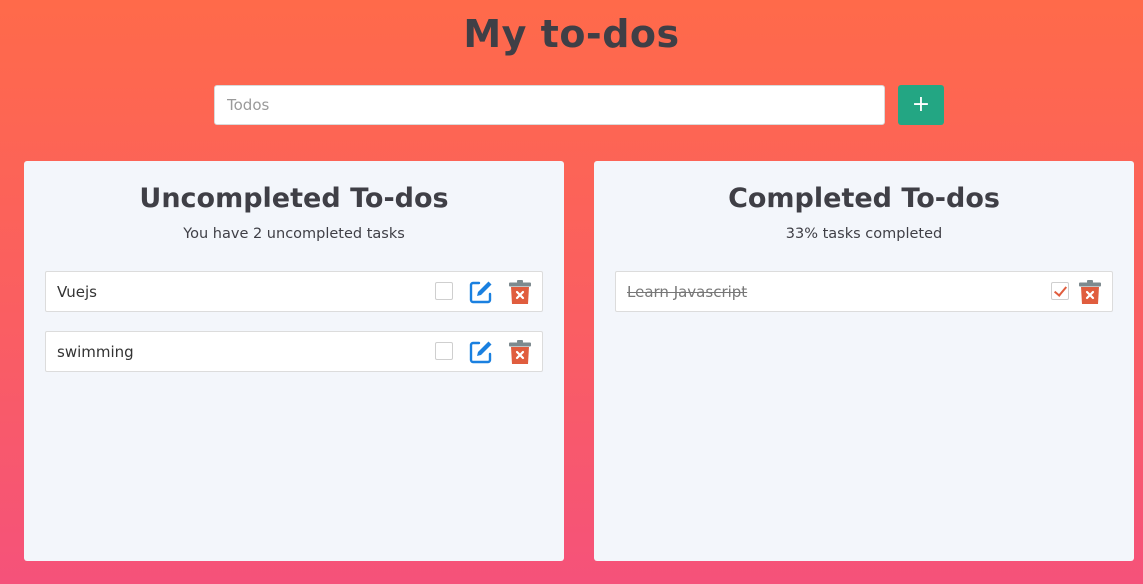 The height and width of the screenshot is (584, 1143). I want to click on add-todo-bar: +, so click(579, 105).